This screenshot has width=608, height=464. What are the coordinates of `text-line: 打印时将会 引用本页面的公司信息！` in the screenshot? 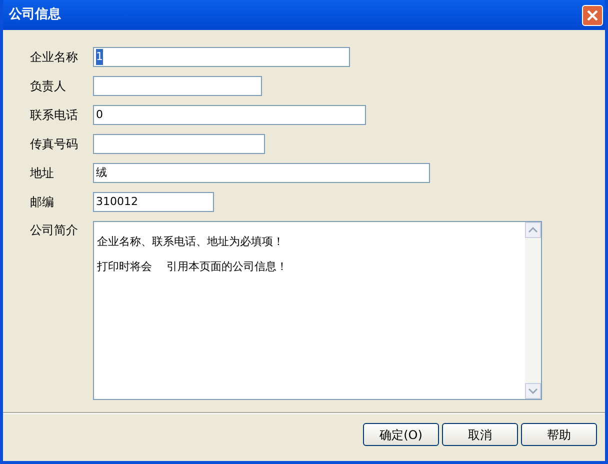 It's located at (192, 266).